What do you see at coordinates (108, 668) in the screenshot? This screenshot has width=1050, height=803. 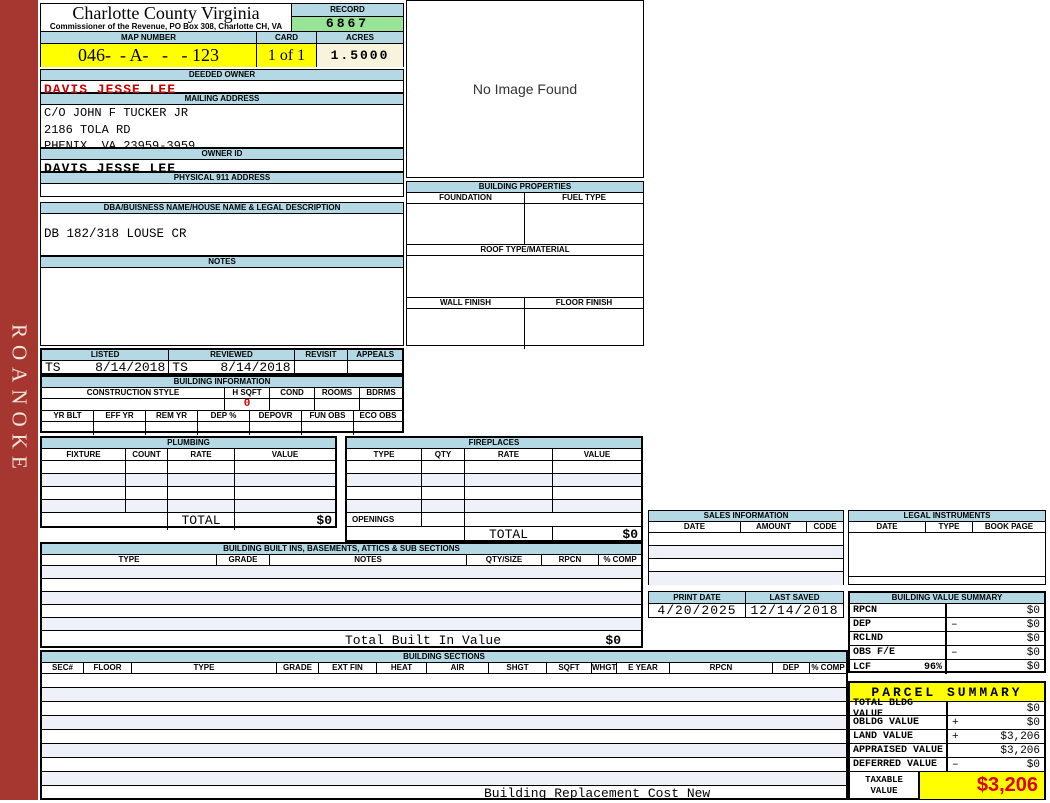 I see `bs-col-floor: FLOOR` at bounding box center [108, 668].